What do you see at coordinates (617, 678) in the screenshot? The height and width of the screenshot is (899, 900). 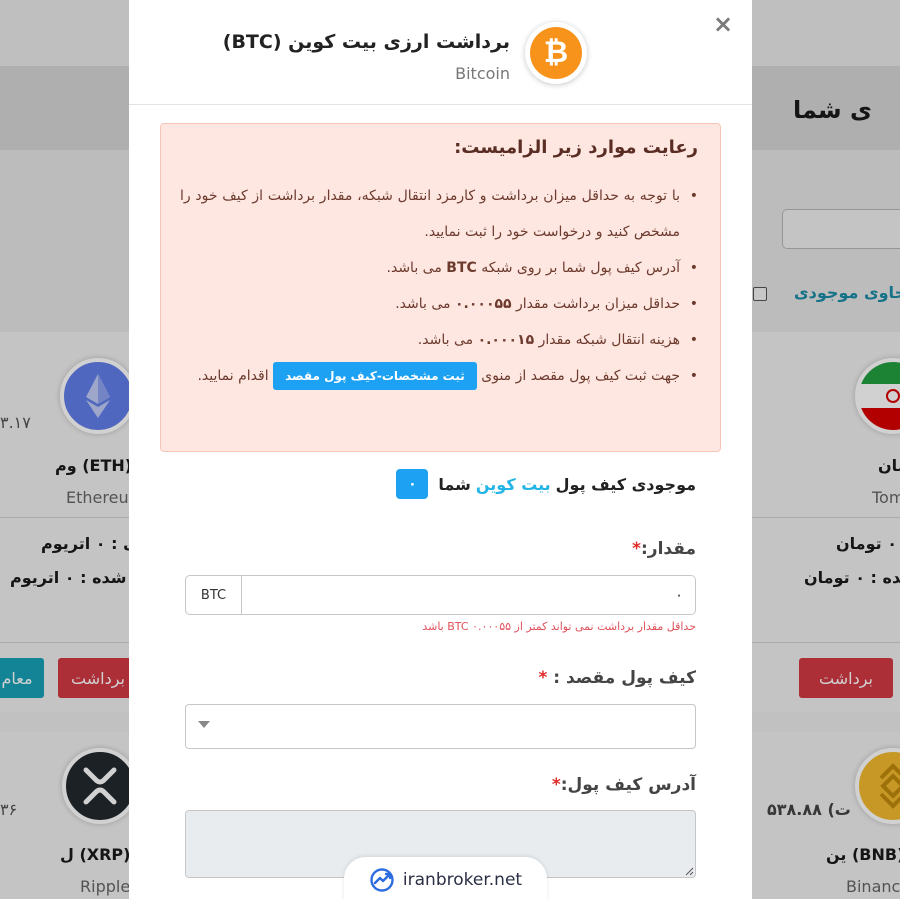 I see `destination-wallet-label: کیف پول مقصد : *` at bounding box center [617, 678].